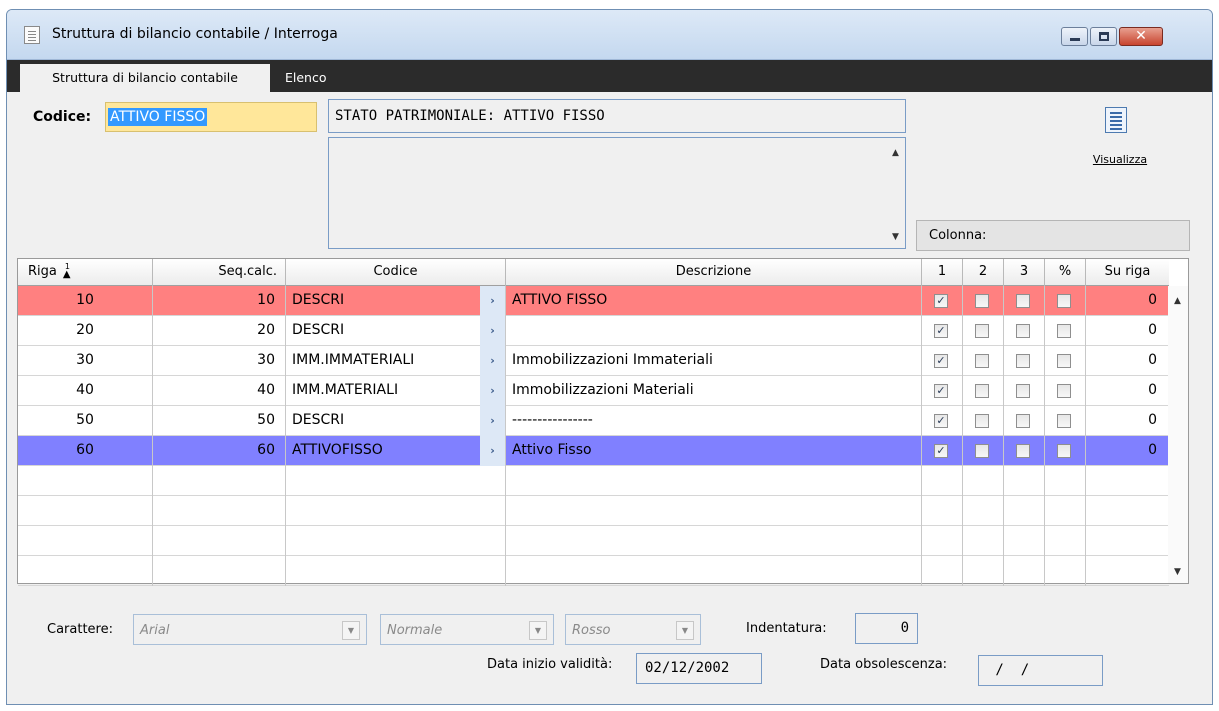  What do you see at coordinates (550, 664) in the screenshot?
I see `data-inizio-label: Data inizio validità:` at bounding box center [550, 664].